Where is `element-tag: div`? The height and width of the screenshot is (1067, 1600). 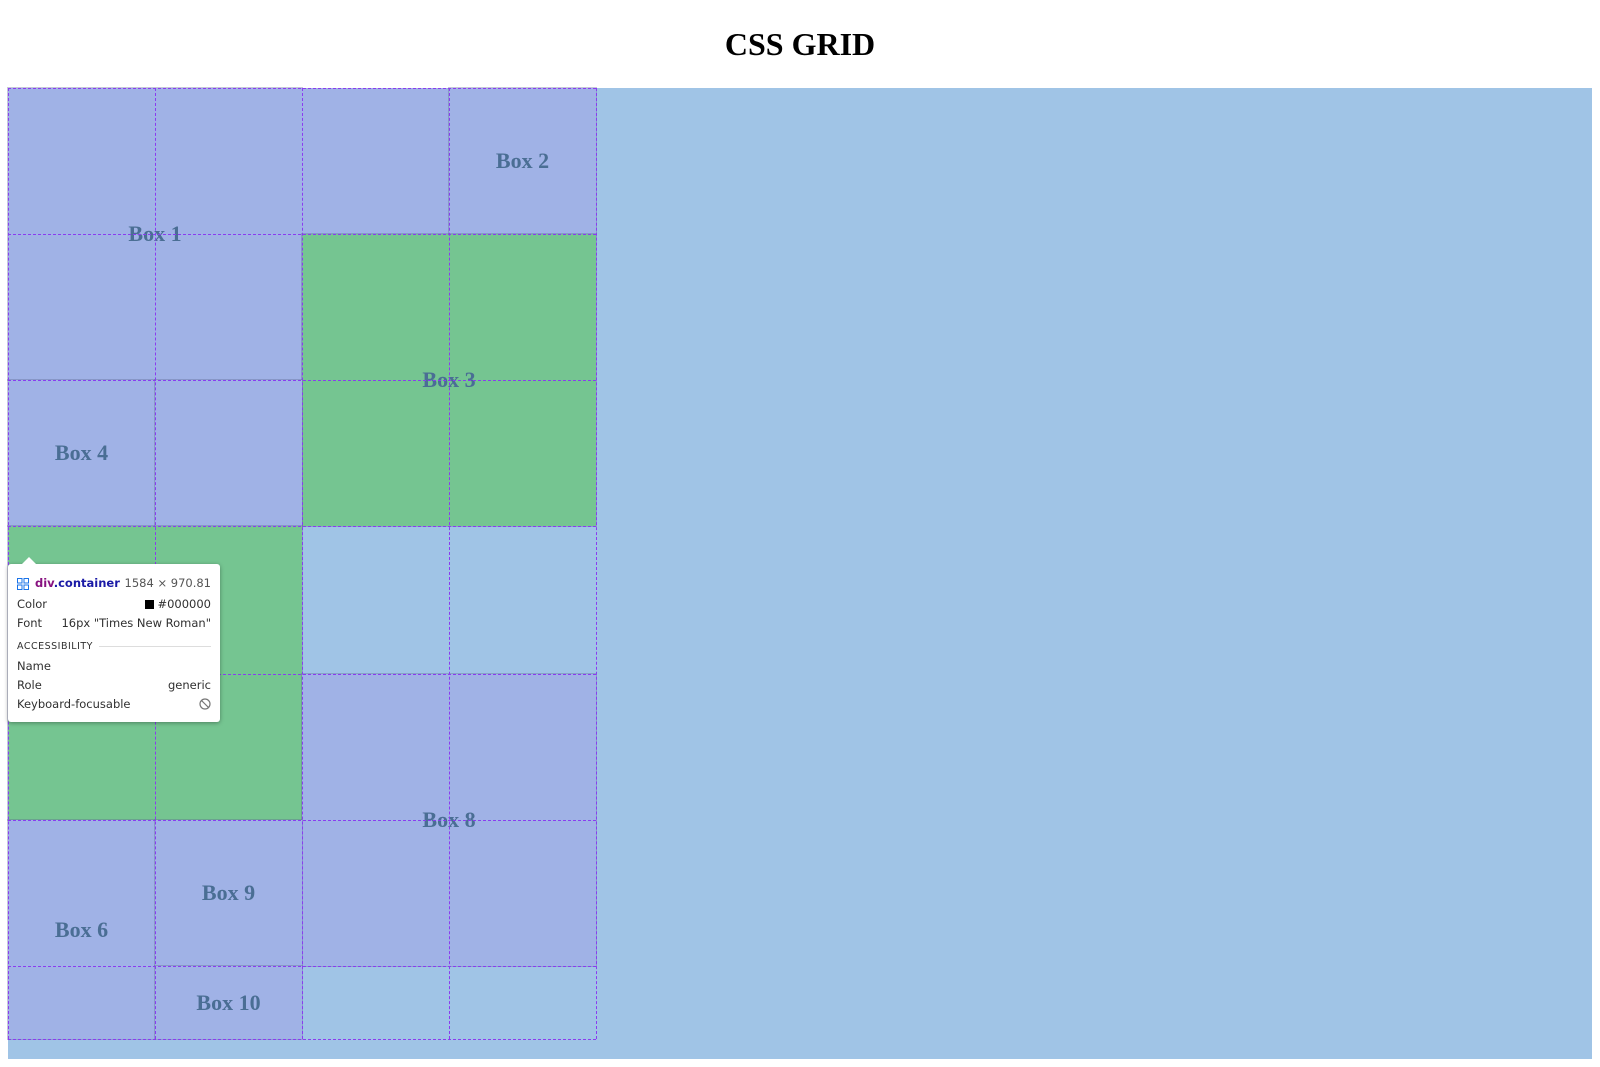 element-tag: div is located at coordinates (44, 583).